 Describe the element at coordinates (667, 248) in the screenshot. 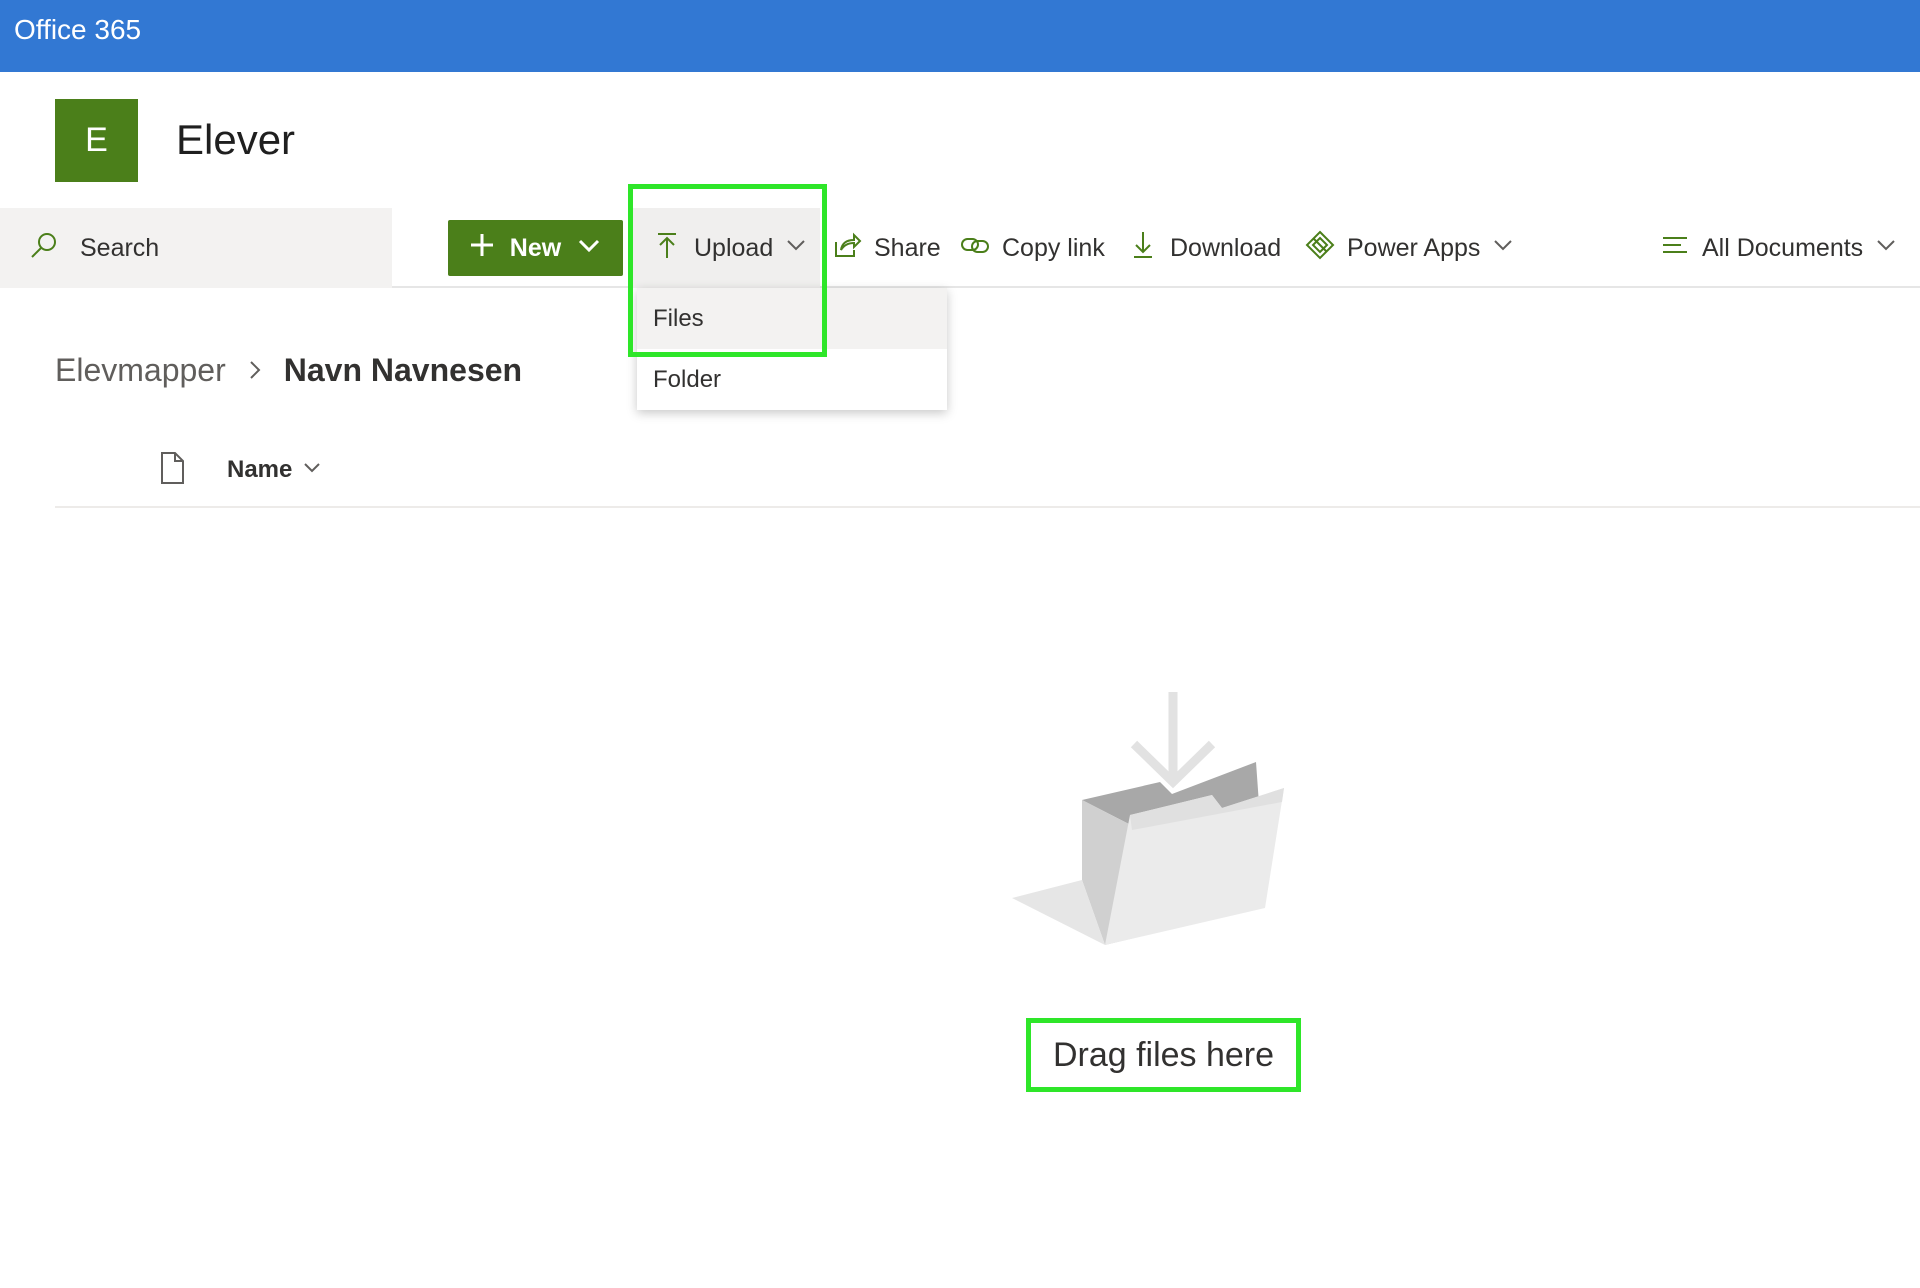

I see `upload-icon` at that location.